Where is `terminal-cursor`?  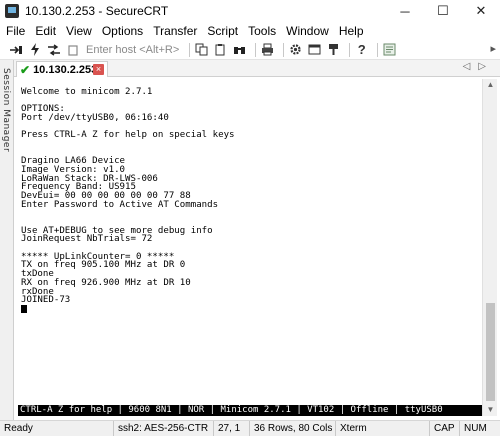 terminal-cursor is located at coordinates (24, 308).